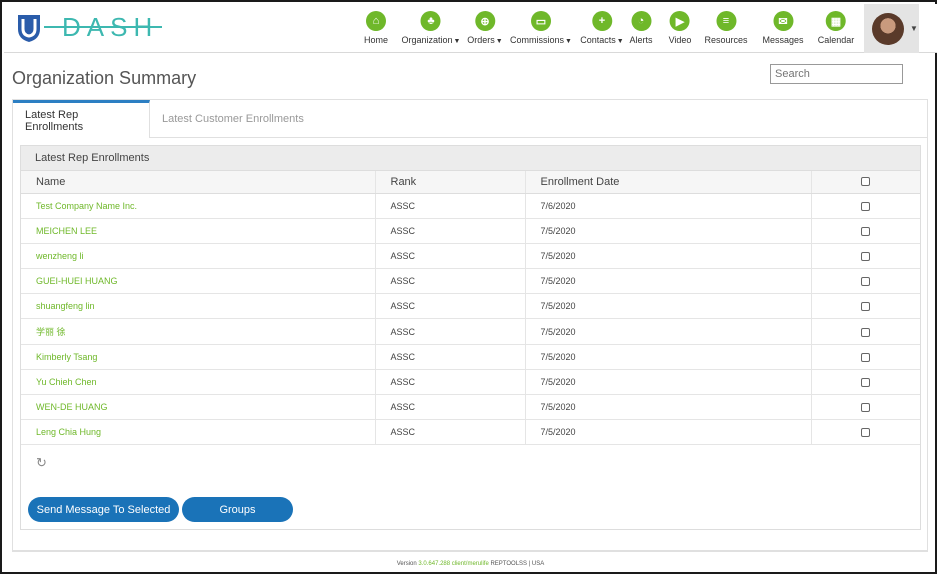 This screenshot has height=574, width=937. What do you see at coordinates (538, 137) in the screenshot?
I see `tab-divider` at bounding box center [538, 137].